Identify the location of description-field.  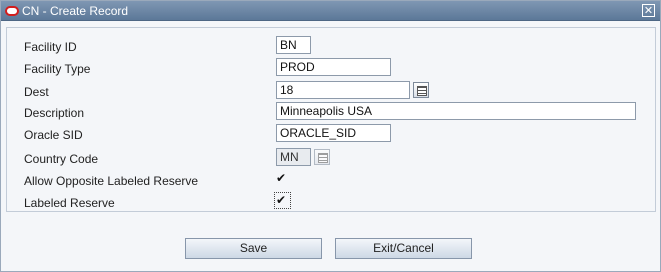
(456, 111).